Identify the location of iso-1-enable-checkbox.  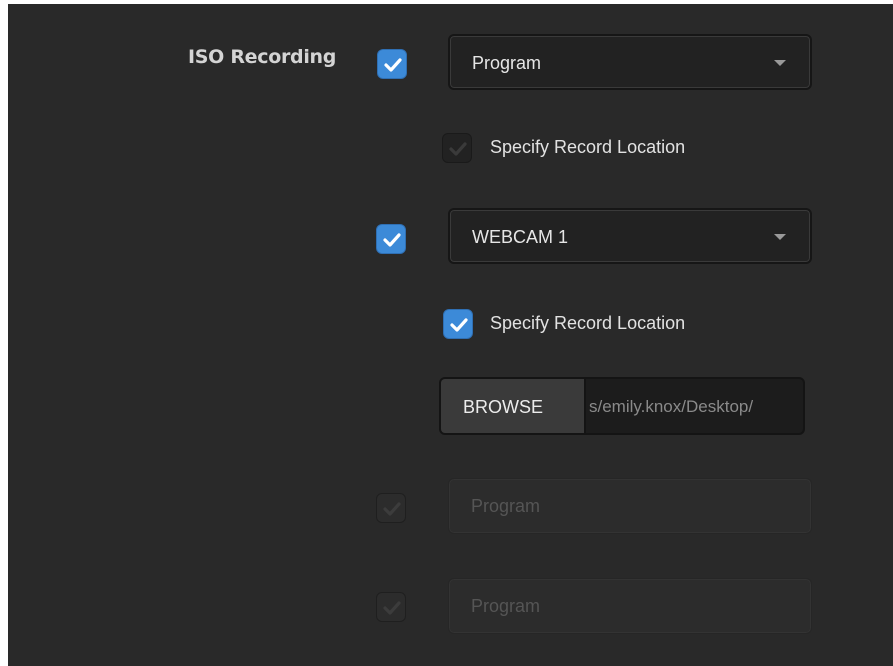
(392, 64).